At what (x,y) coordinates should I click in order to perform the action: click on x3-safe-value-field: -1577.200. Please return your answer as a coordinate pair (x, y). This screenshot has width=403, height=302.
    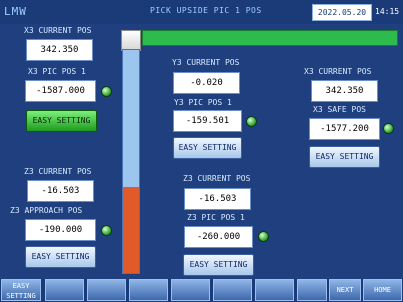
    Looking at the image, I should click on (344, 129).